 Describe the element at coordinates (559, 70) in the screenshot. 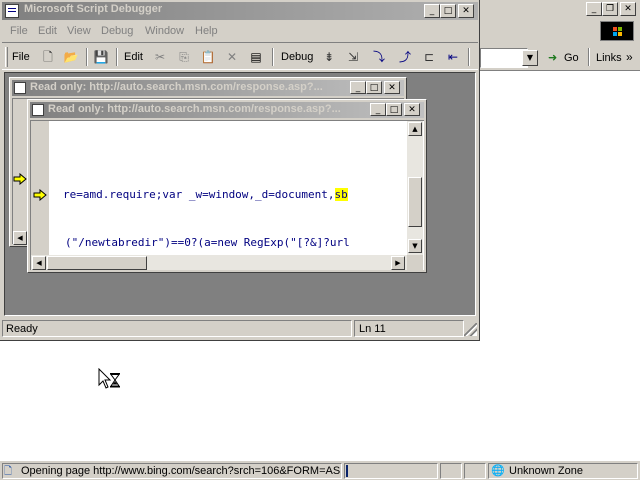

I see `browser-content-area` at that location.